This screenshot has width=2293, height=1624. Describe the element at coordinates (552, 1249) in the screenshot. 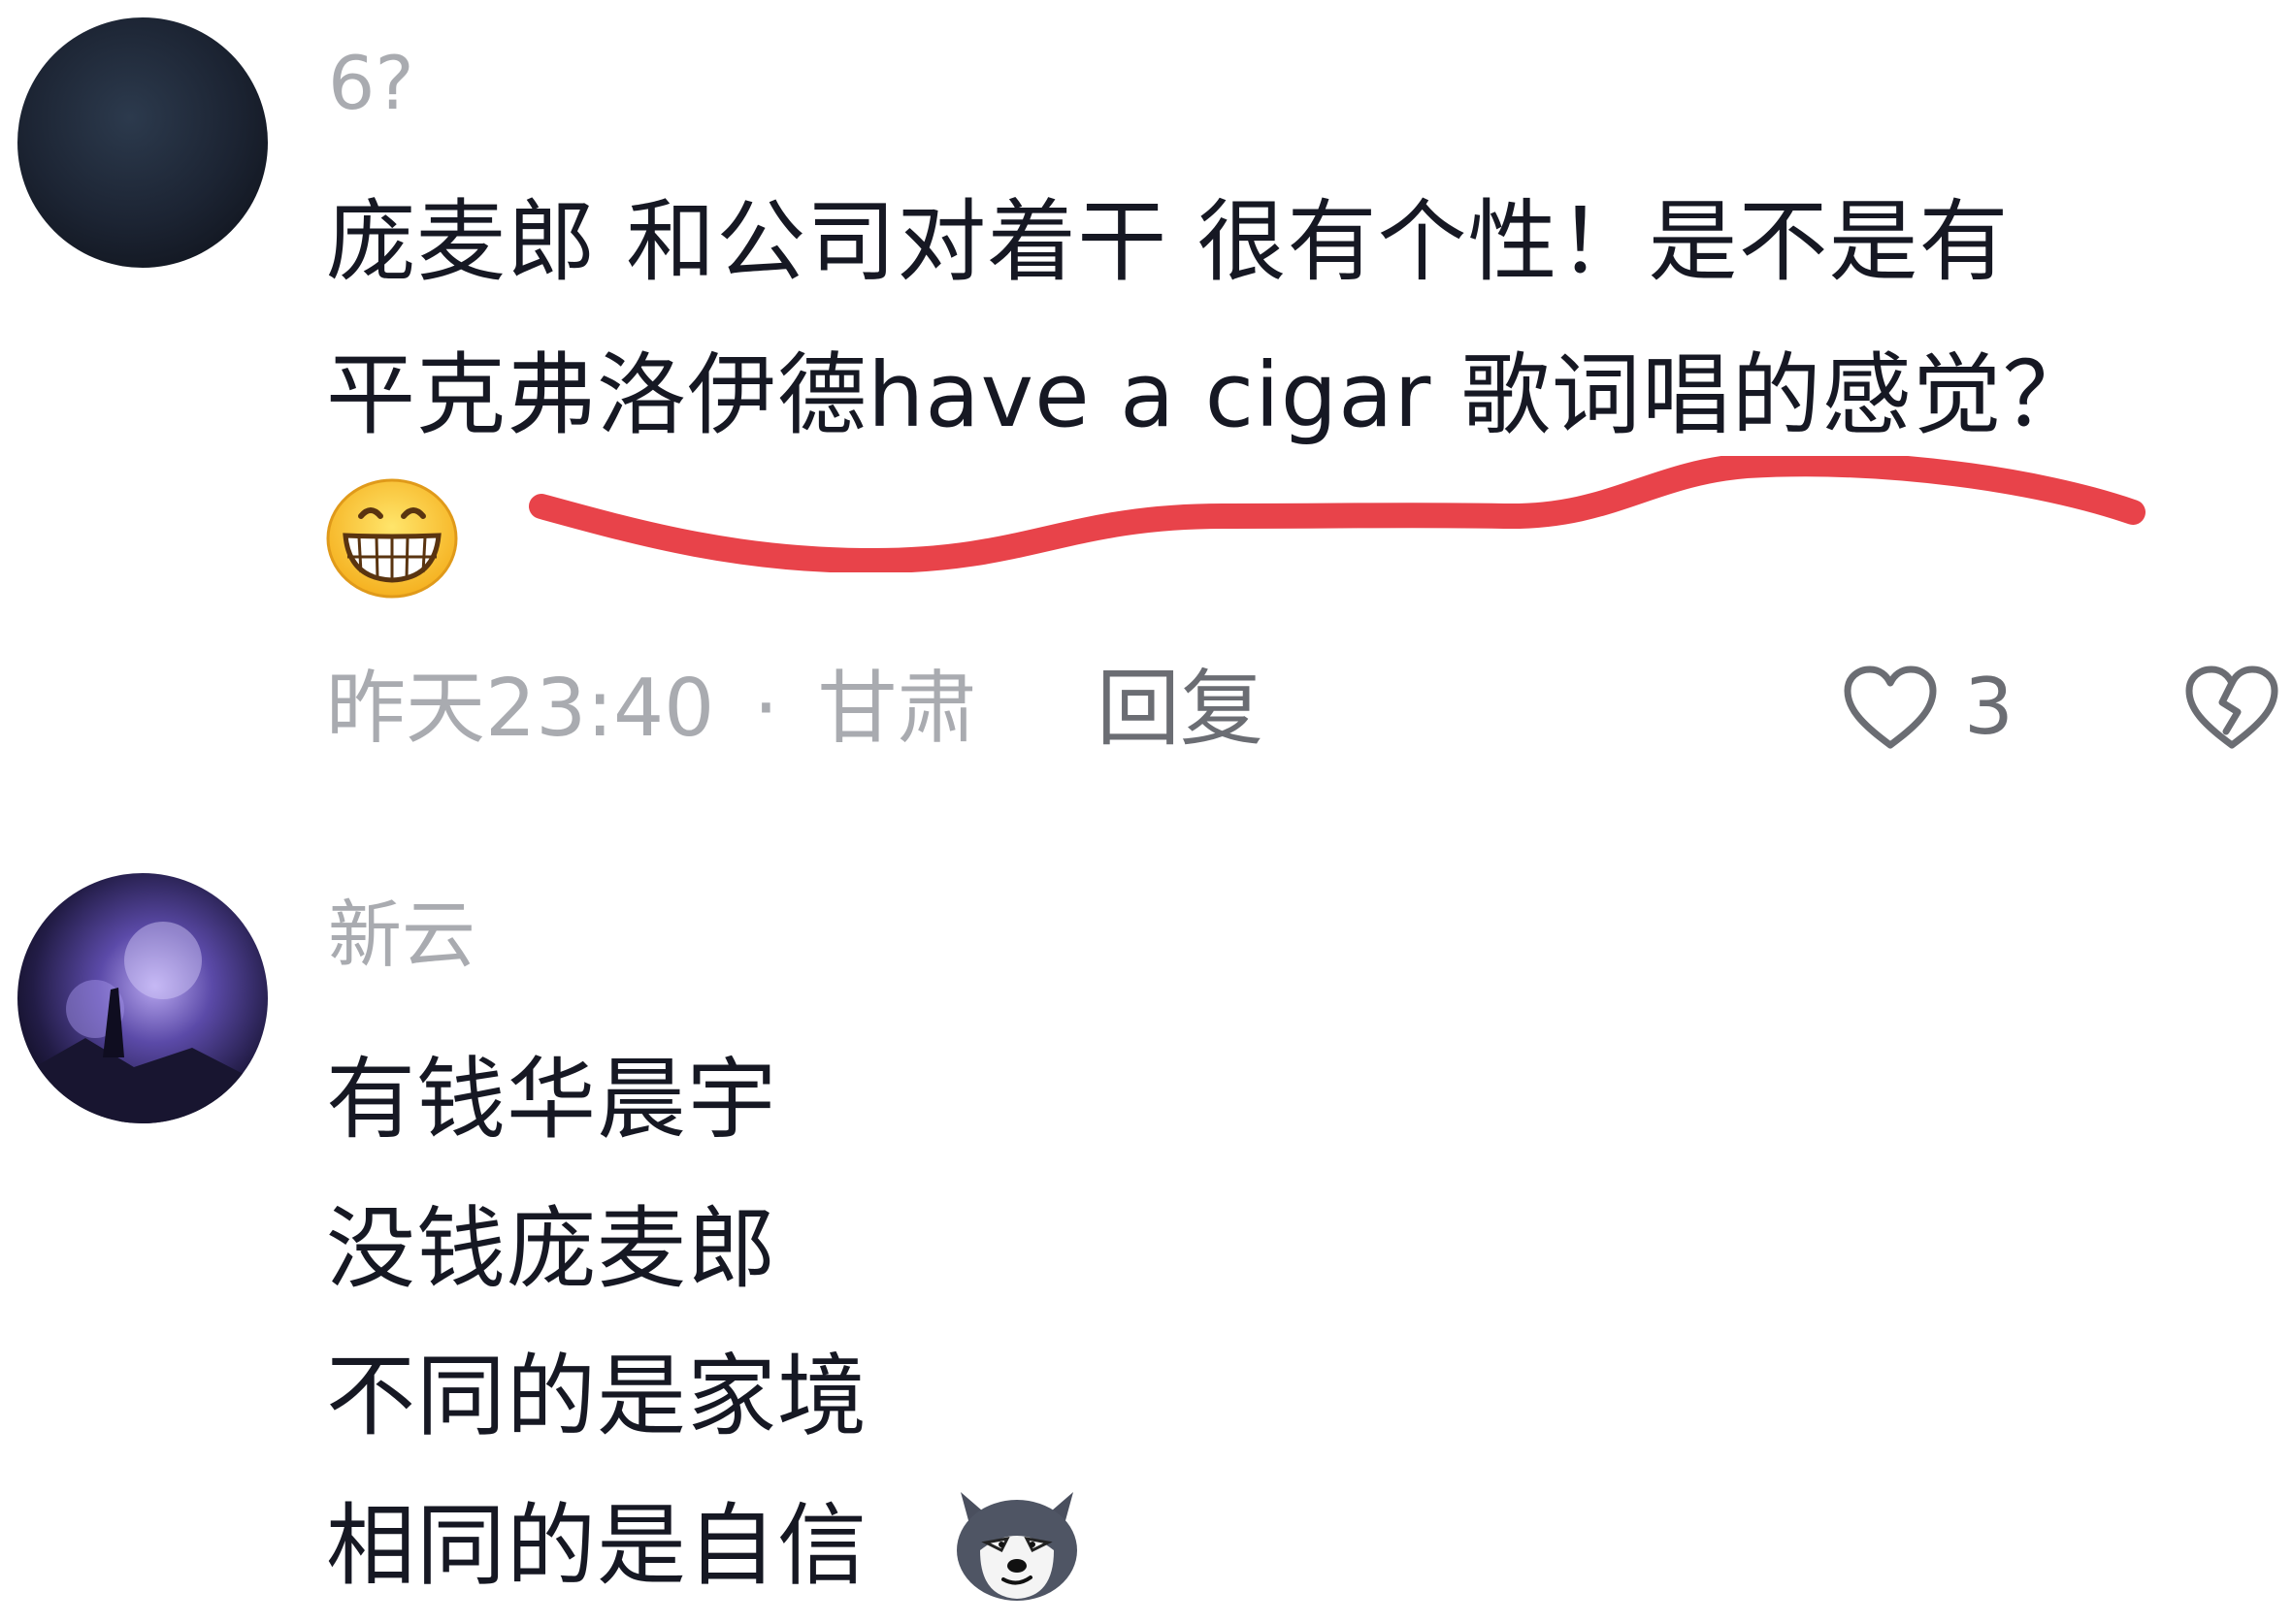

I see `comment-text-line: 没钱庞麦郎` at that location.